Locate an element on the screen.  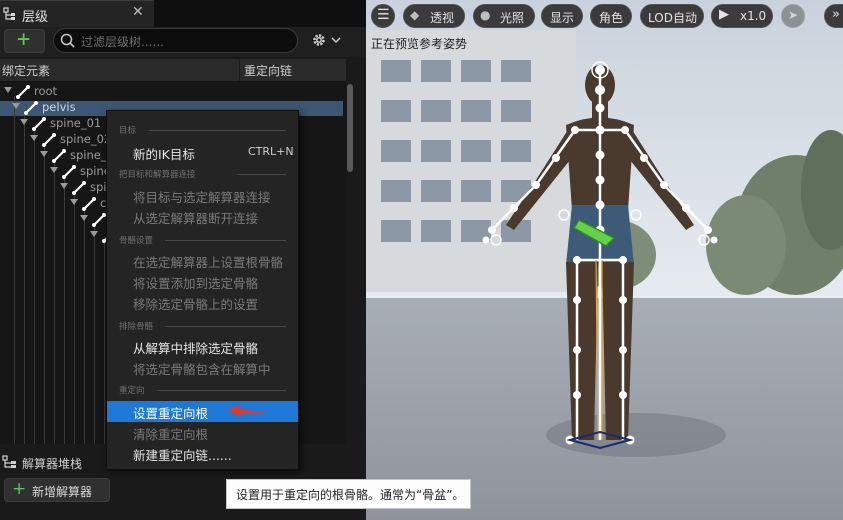
tab-bar: 层级 ✕ is located at coordinates (183, 13).